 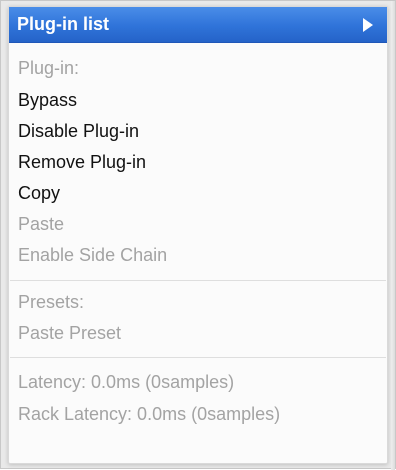 What do you see at coordinates (39, 193) in the screenshot?
I see `menu-item-copy: Copy` at bounding box center [39, 193].